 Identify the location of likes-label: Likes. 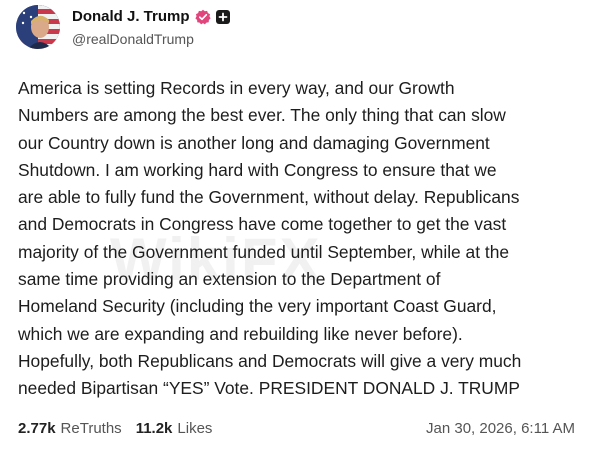
(195, 428).